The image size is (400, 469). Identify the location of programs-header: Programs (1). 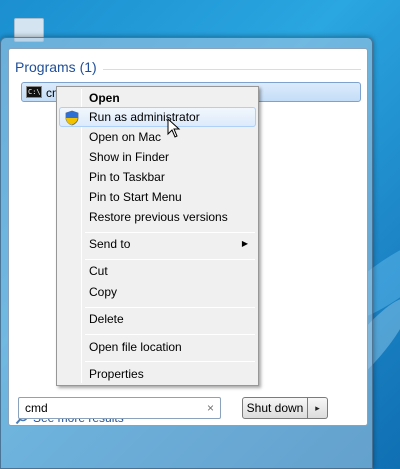
(56, 67).